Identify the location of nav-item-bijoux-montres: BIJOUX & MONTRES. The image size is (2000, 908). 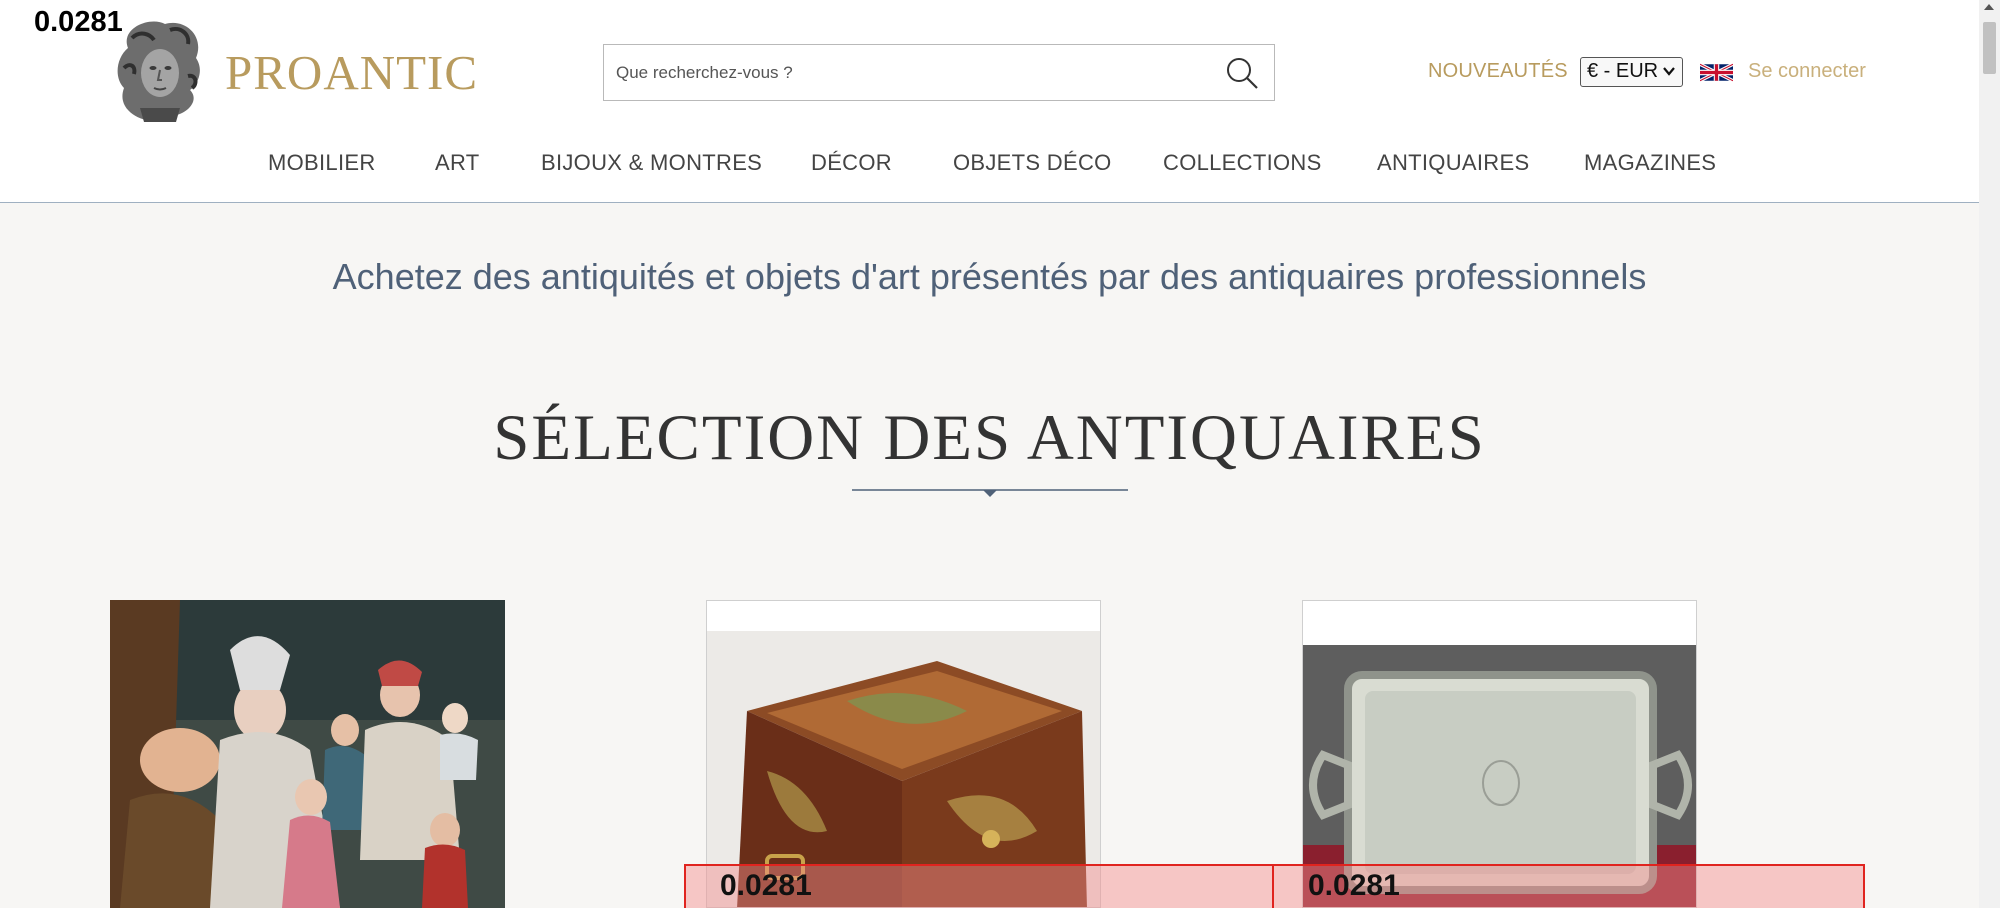
(651, 163).